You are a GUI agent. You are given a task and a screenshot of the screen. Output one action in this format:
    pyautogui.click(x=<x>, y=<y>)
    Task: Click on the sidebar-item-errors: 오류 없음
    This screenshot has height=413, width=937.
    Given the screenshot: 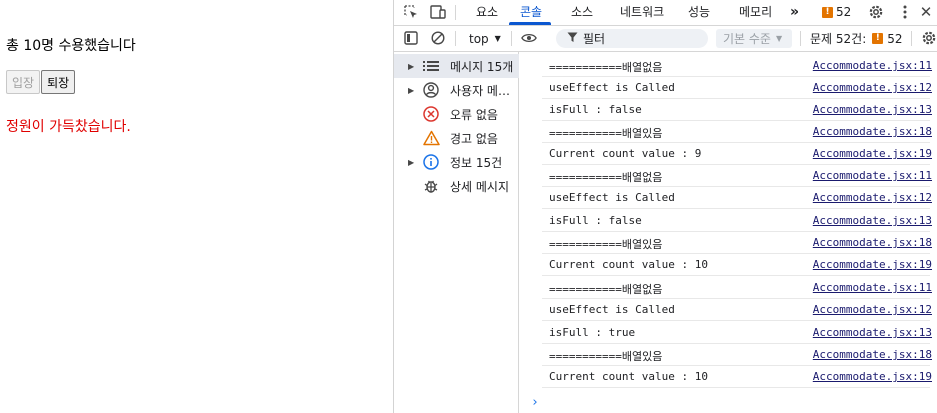 What is the action you would take?
    pyautogui.click(x=456, y=114)
    